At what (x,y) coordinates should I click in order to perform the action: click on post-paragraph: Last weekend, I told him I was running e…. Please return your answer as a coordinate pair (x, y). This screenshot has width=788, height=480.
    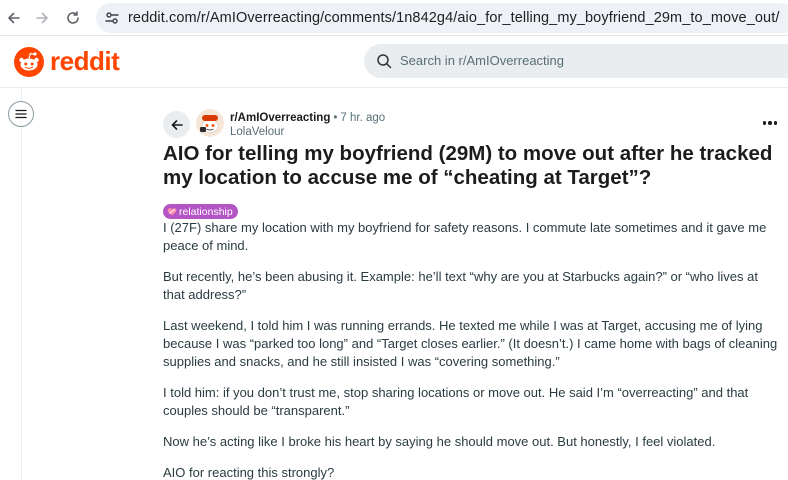
    Looking at the image, I should click on (470, 343).